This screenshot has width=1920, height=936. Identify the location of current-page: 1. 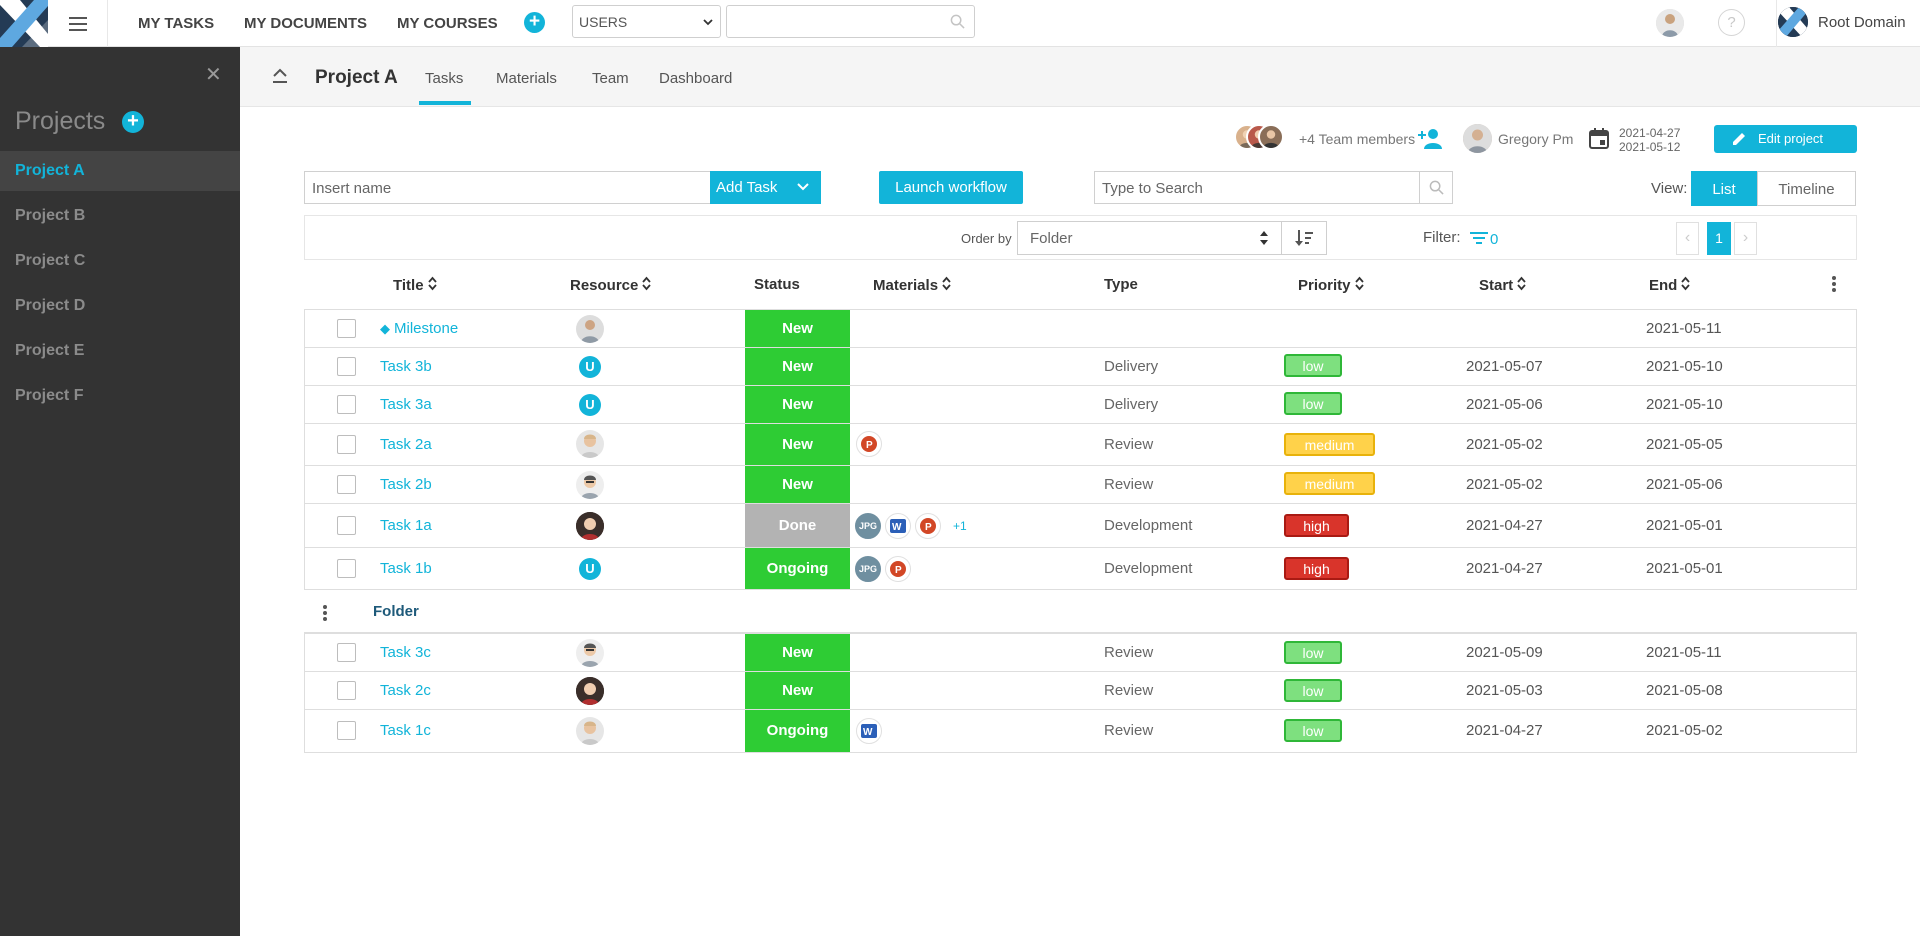
(1719, 238).